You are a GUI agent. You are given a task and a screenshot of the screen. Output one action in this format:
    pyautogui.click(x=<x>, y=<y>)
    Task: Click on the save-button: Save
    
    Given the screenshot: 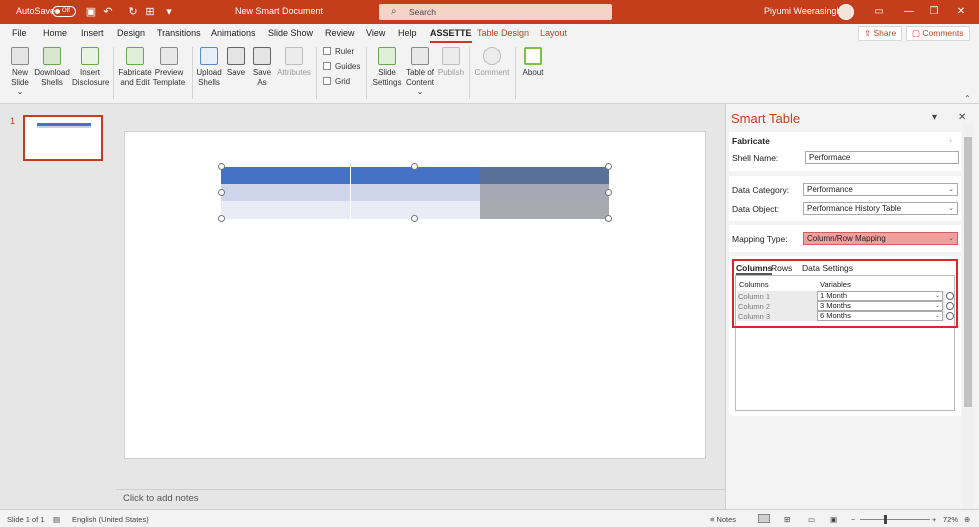 What is the action you would take?
    pyautogui.click(x=236, y=62)
    